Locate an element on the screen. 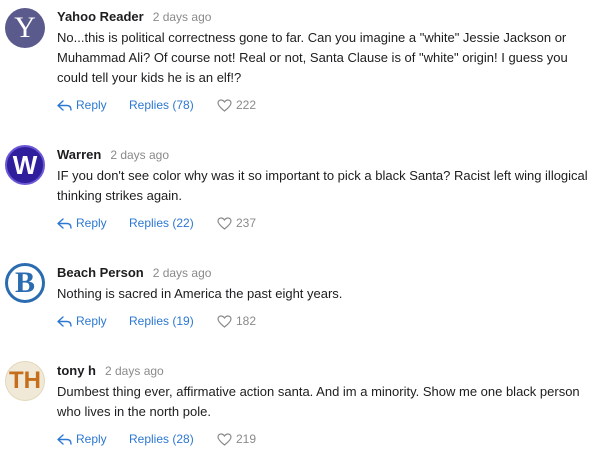 The height and width of the screenshot is (450, 603). avatar-letter: W is located at coordinates (25, 165).